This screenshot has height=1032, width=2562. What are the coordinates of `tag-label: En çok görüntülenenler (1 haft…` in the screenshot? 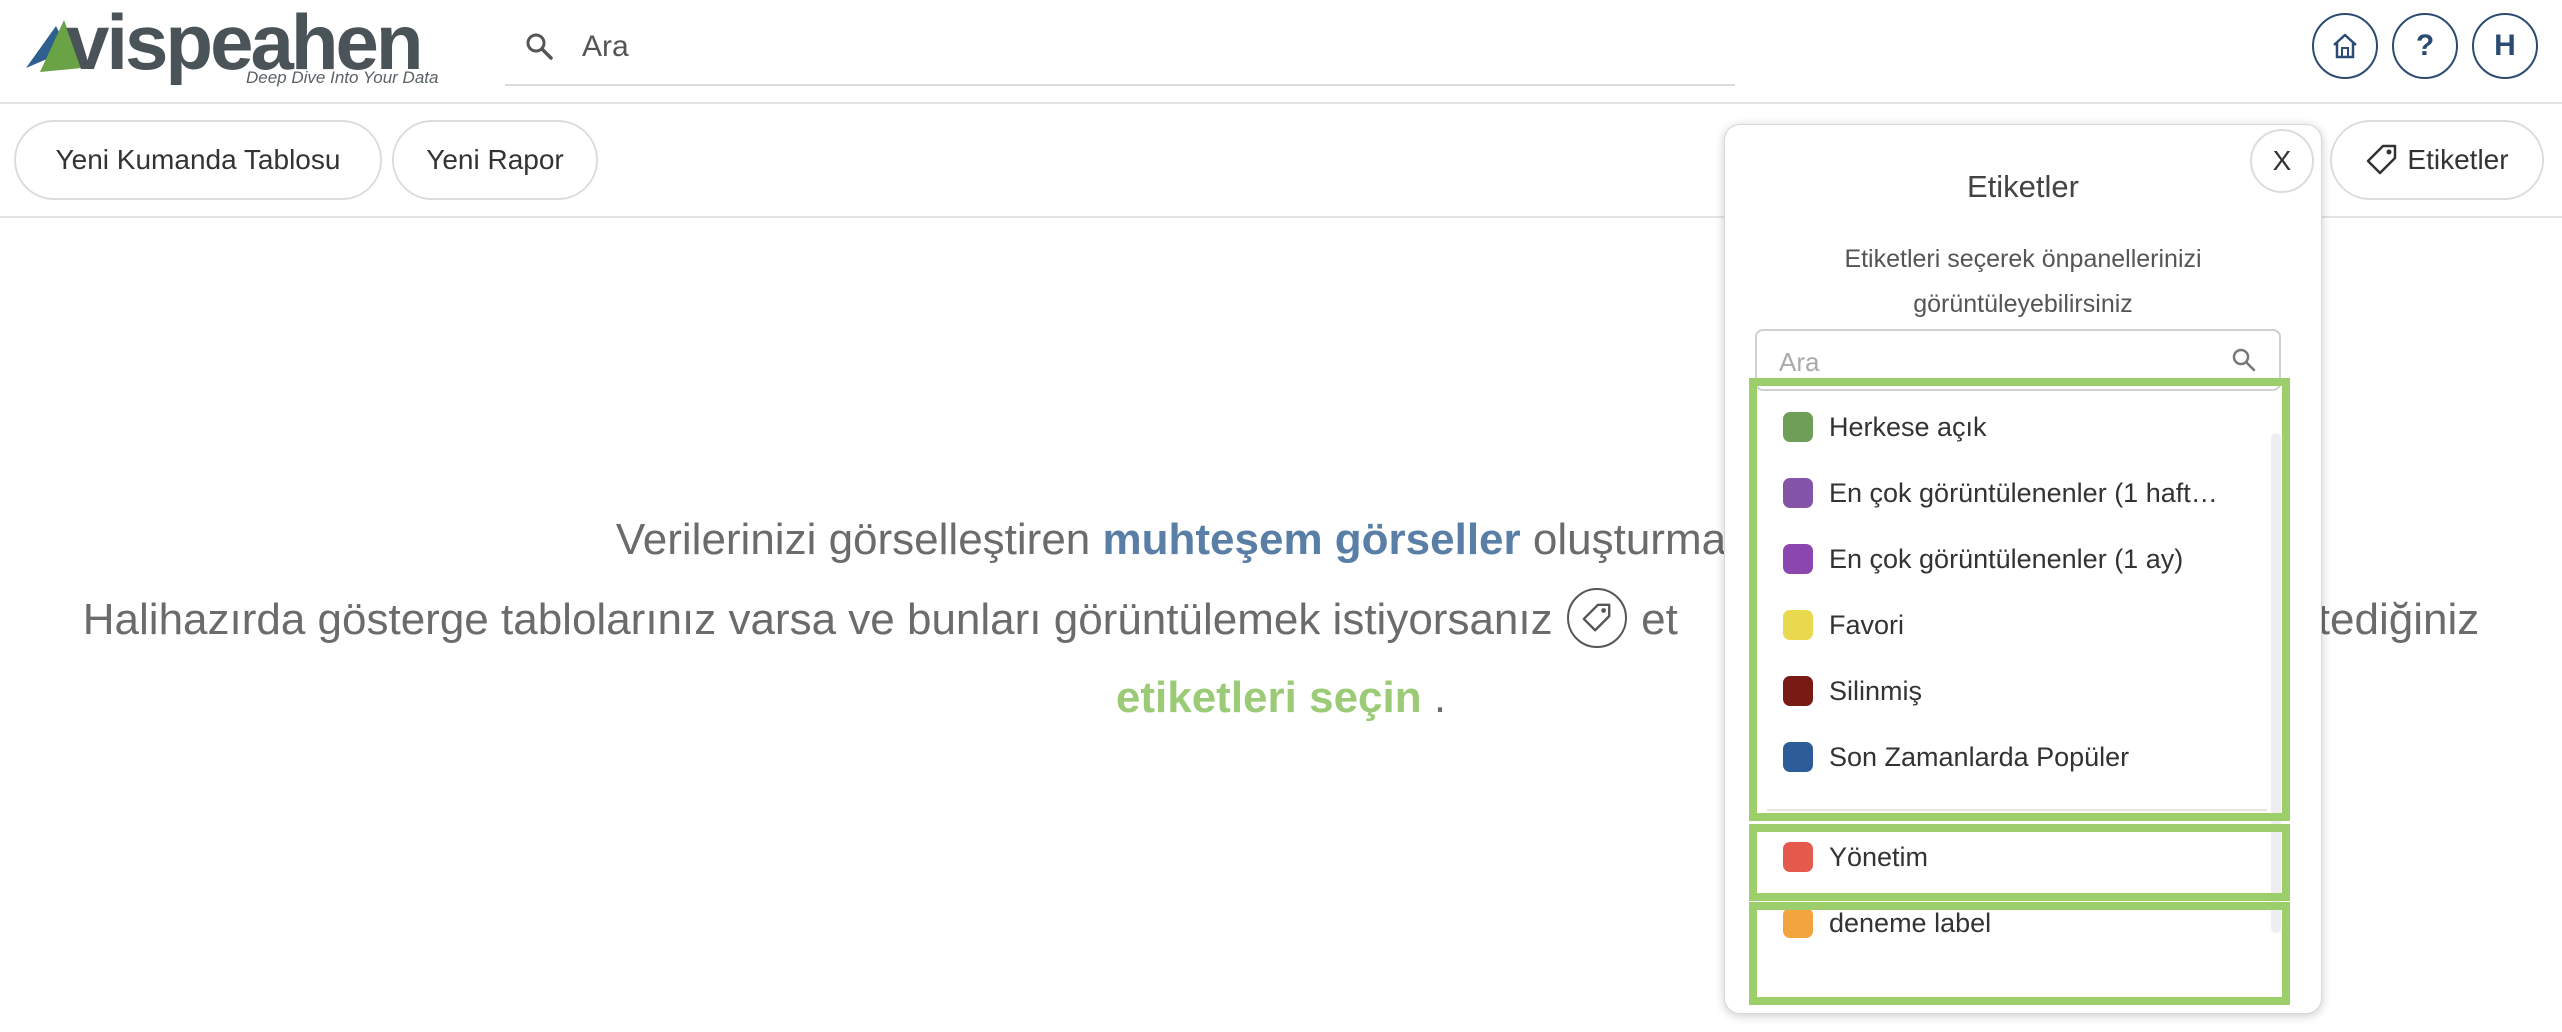 It's located at (2023, 492).